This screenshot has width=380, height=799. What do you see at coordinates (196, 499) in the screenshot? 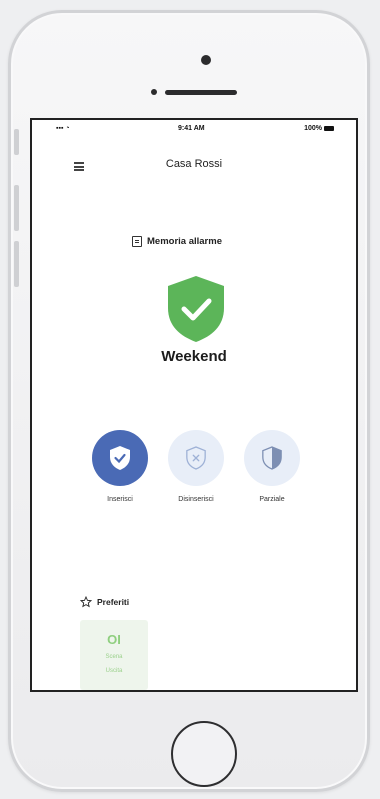
I see `disarm-label: Disinserisci` at bounding box center [196, 499].